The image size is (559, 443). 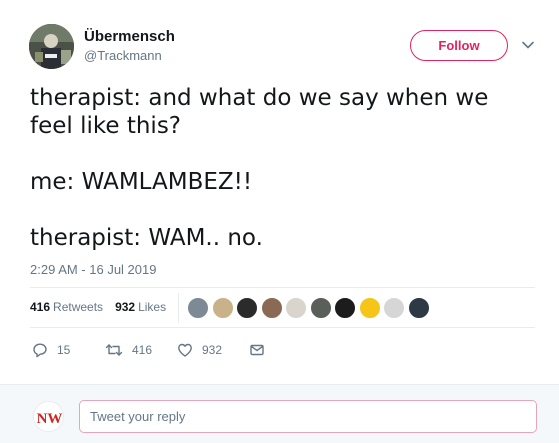 I want to click on likes-stat: 932 Likes, so click(x=140, y=307).